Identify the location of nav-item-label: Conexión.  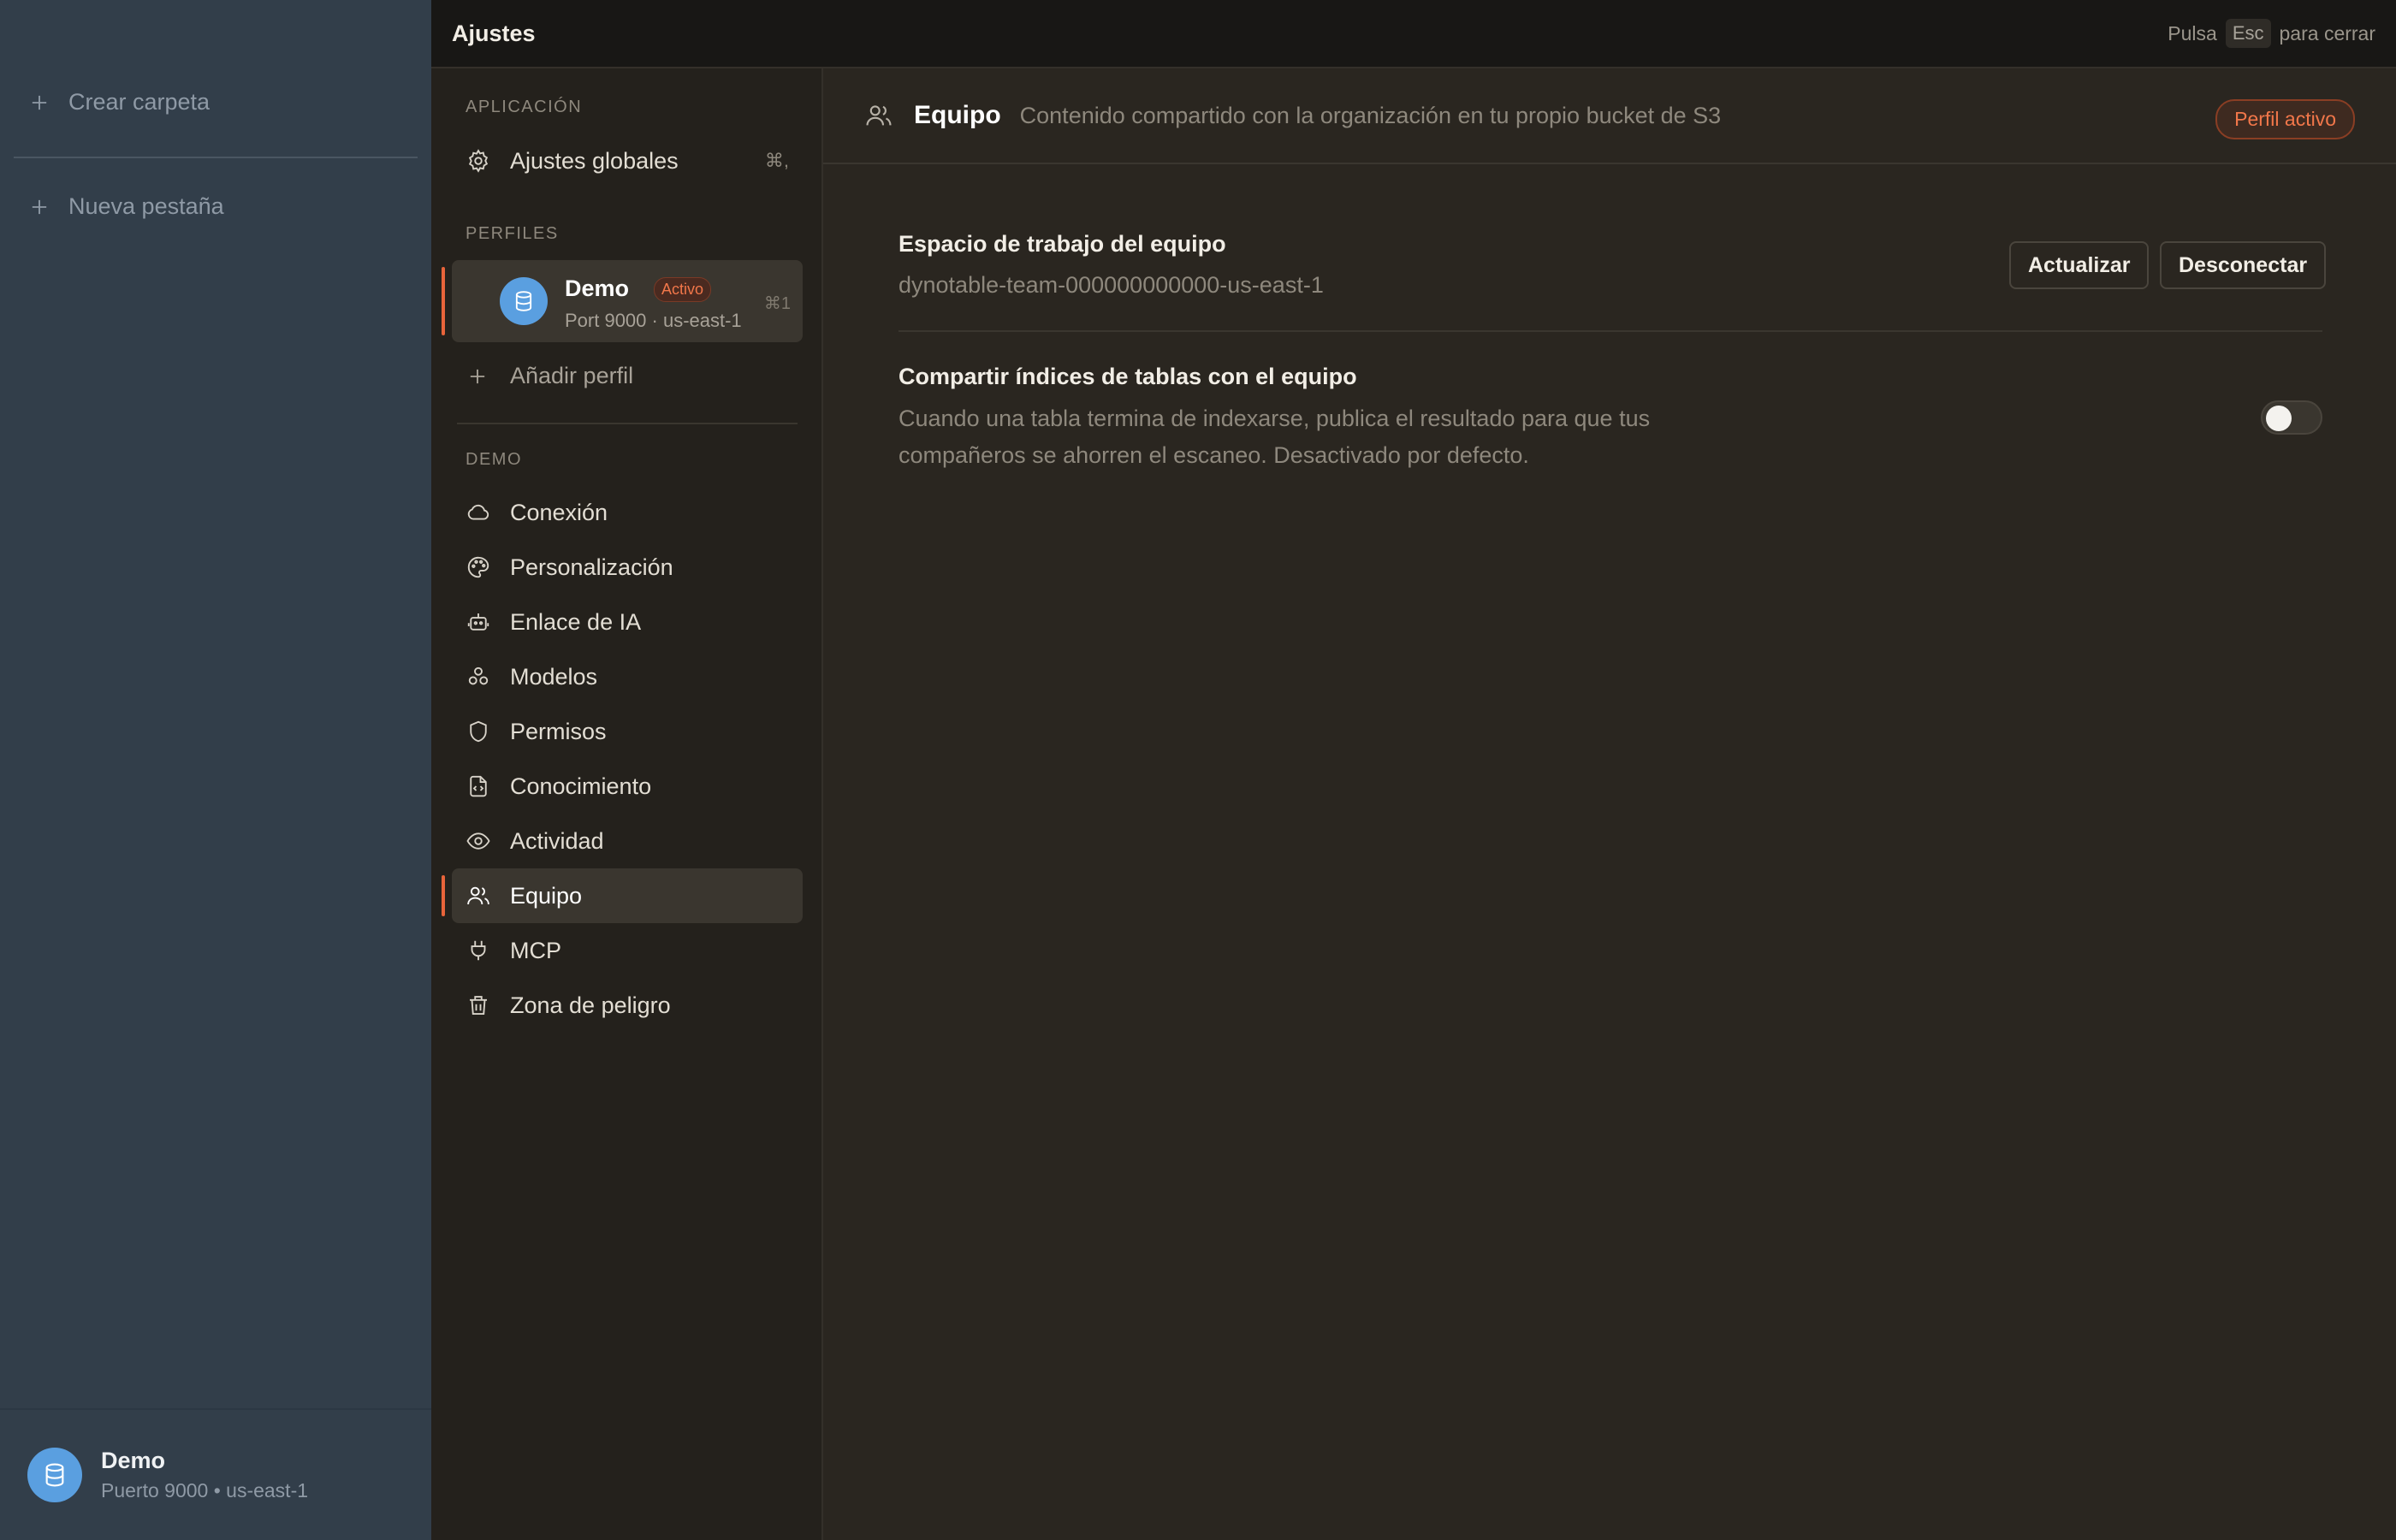
(559, 512).